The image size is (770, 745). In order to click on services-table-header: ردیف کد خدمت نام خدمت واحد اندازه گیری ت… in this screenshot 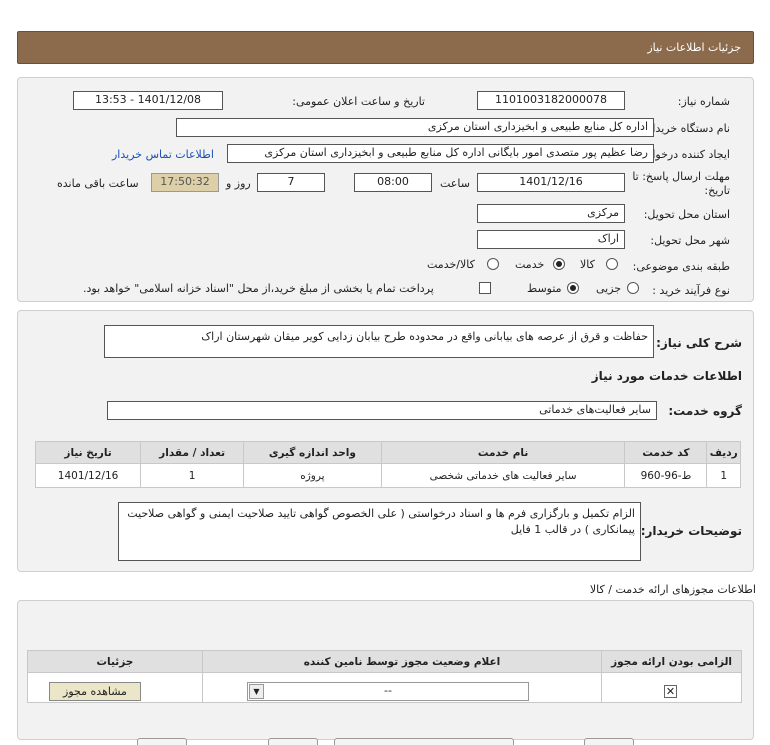, I will do `click(387, 452)`.